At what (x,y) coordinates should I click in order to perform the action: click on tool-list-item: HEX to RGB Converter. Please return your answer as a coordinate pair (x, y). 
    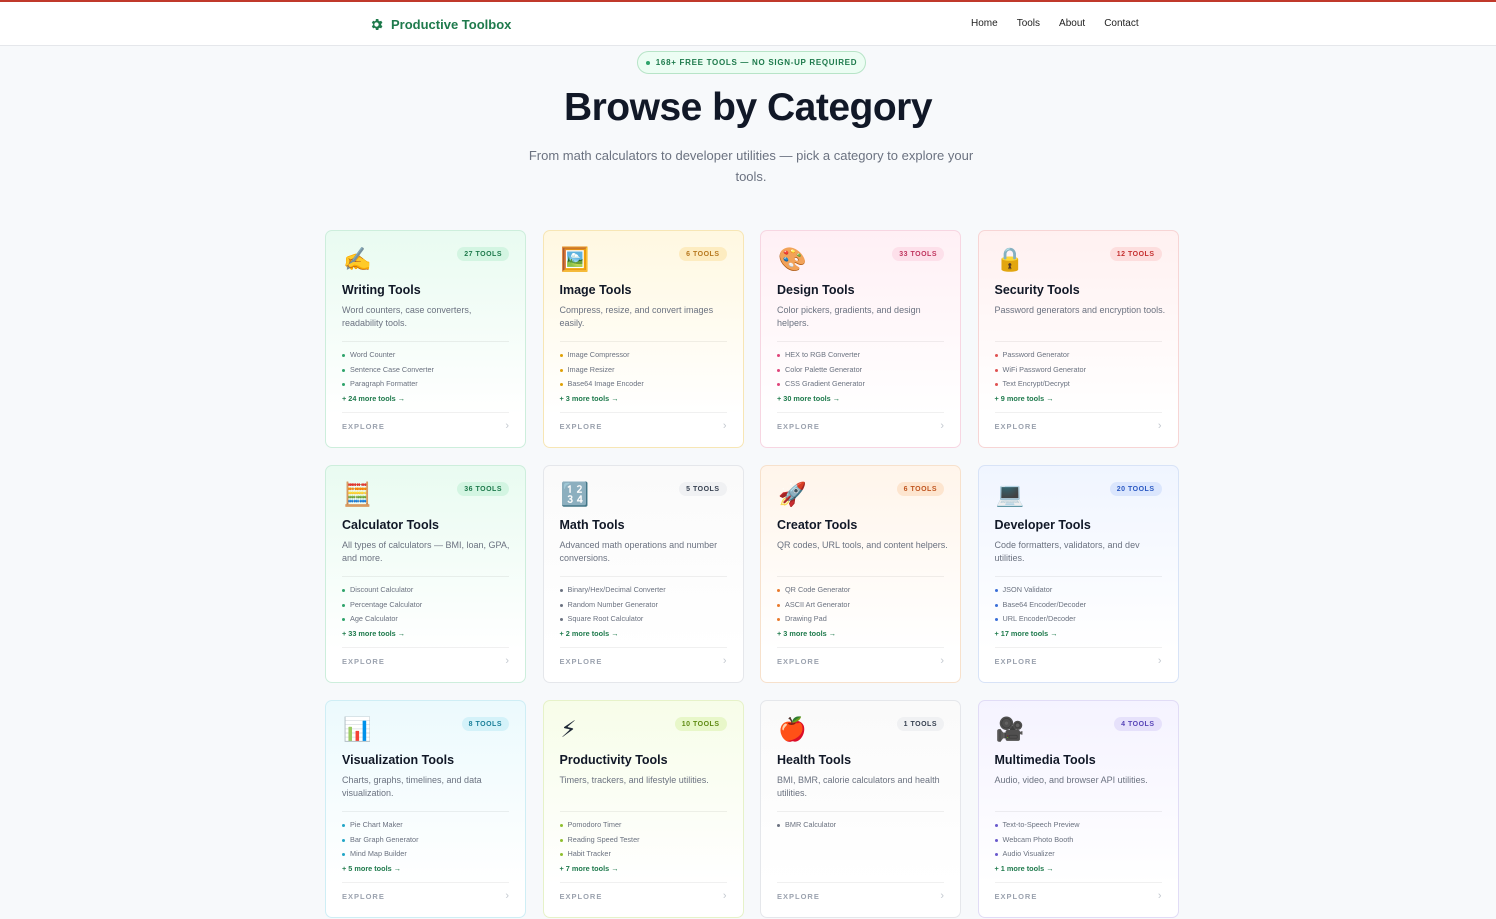
    Looking at the image, I should click on (821, 355).